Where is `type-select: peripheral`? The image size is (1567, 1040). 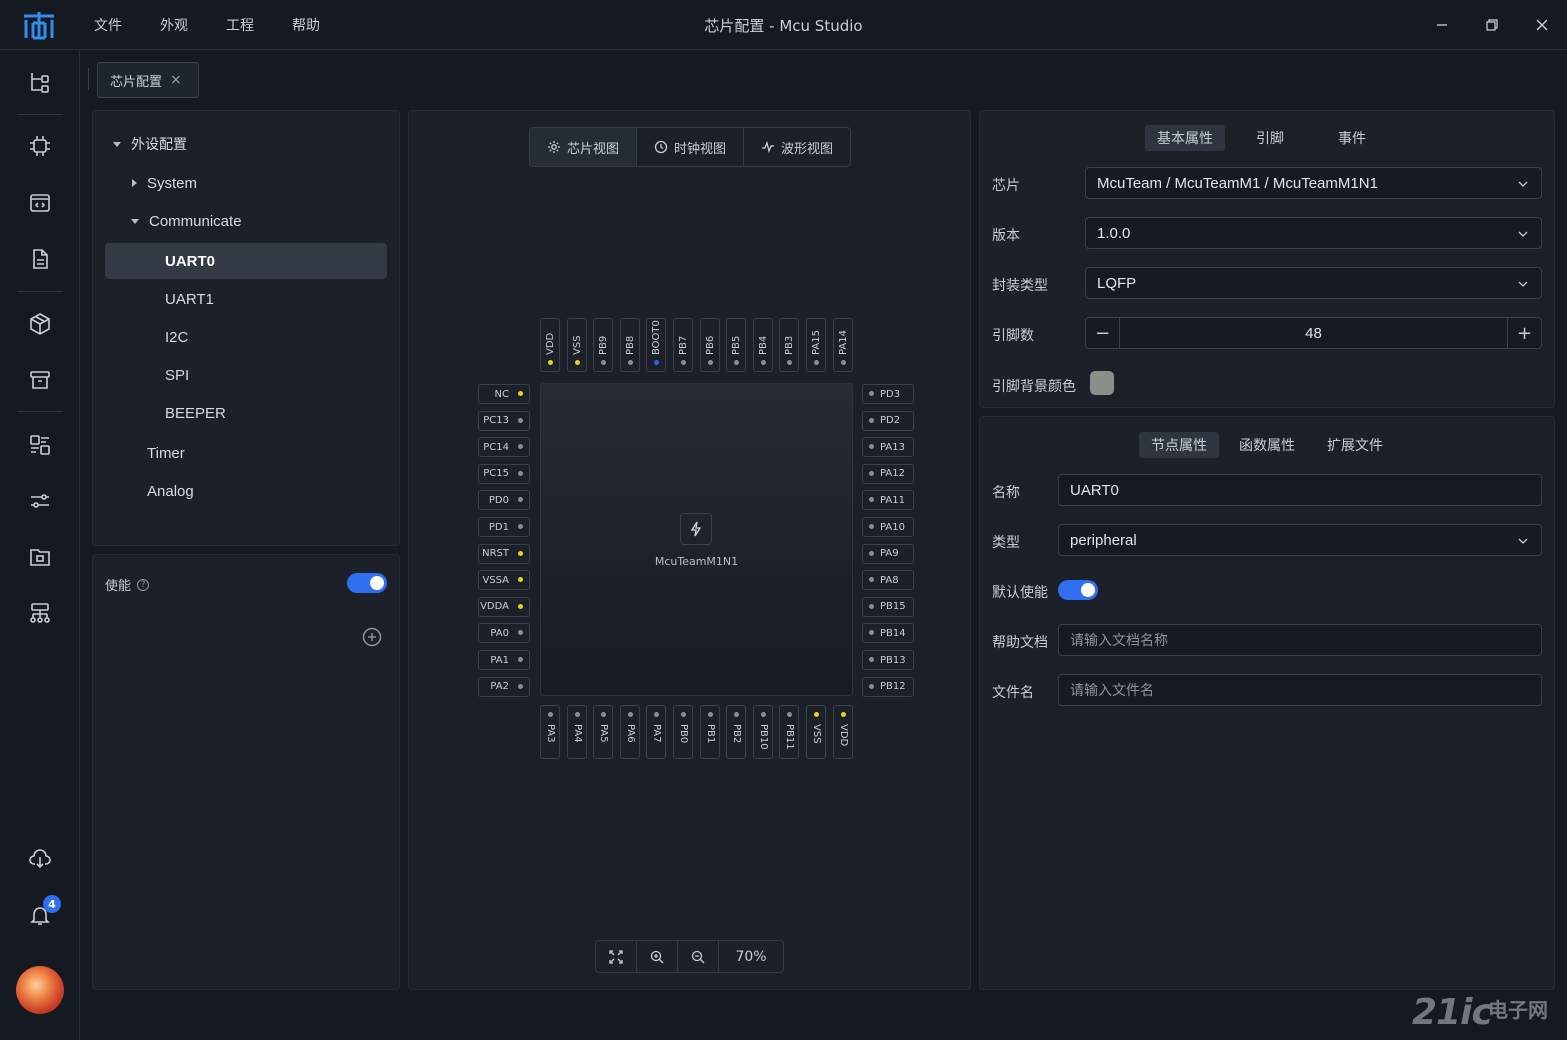 type-select: peripheral is located at coordinates (1300, 540).